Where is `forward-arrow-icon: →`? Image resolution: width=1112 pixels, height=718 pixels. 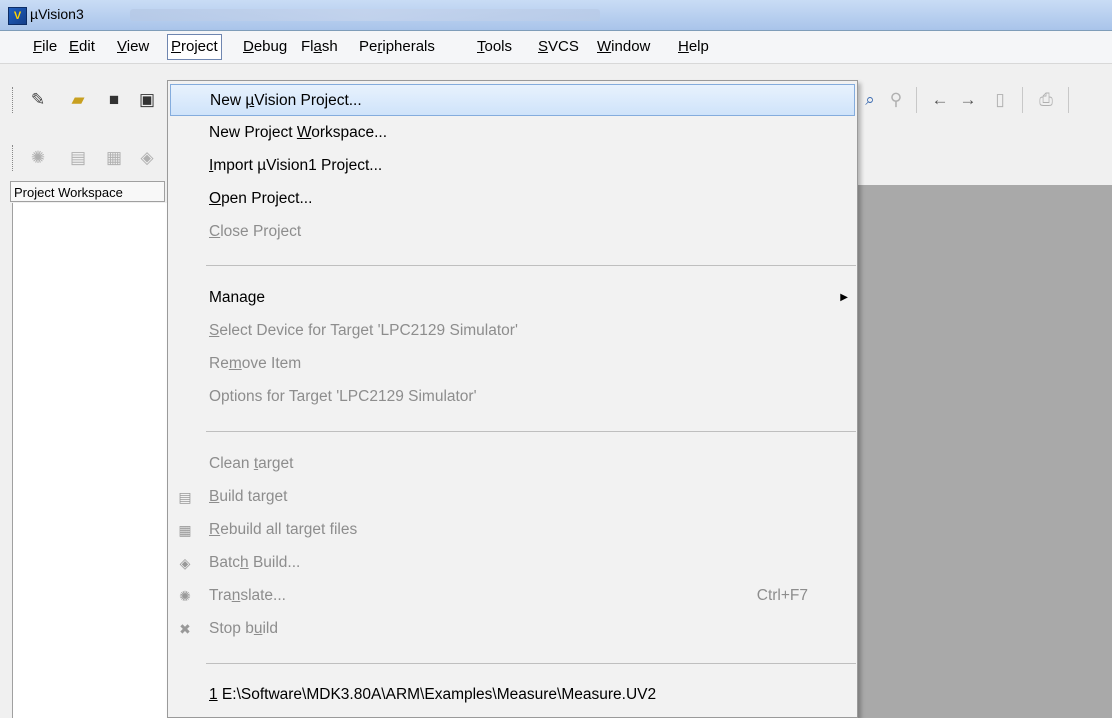
forward-arrow-icon: → is located at coordinates (968, 100).